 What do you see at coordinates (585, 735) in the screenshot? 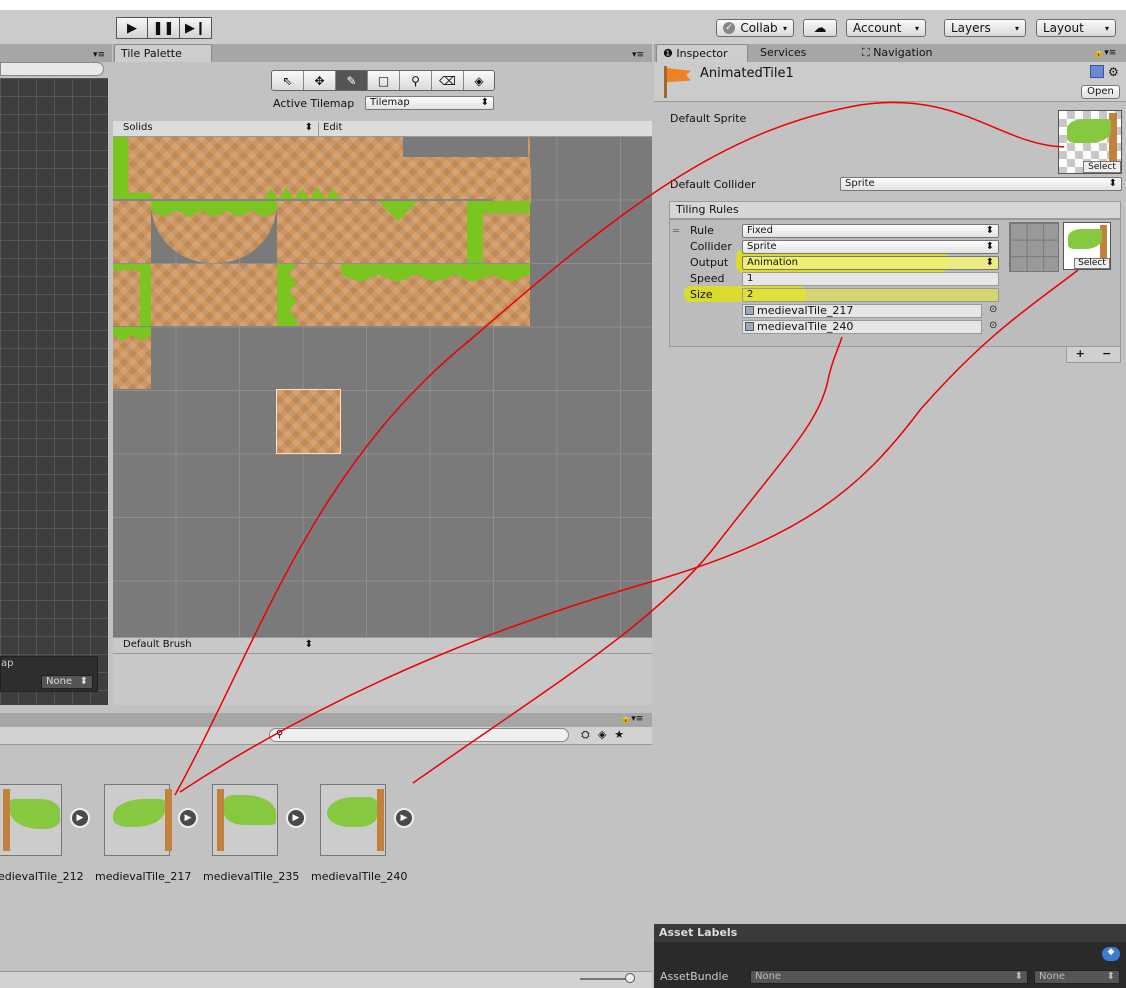
I see `filter-type-icon: ⛭` at bounding box center [585, 735].